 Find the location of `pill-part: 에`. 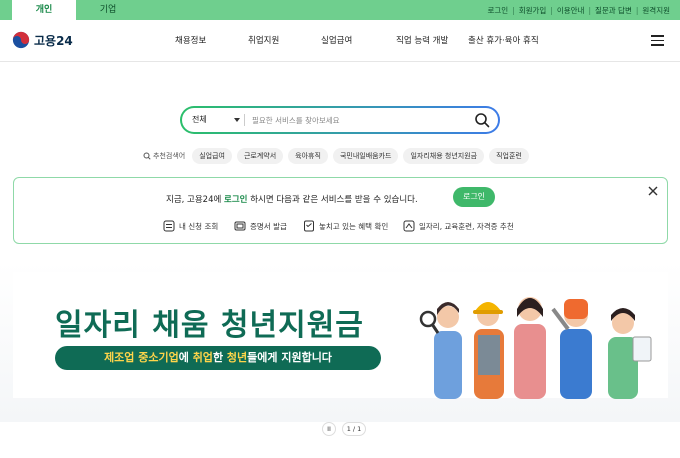

pill-part: 에 is located at coordinates (185, 357).